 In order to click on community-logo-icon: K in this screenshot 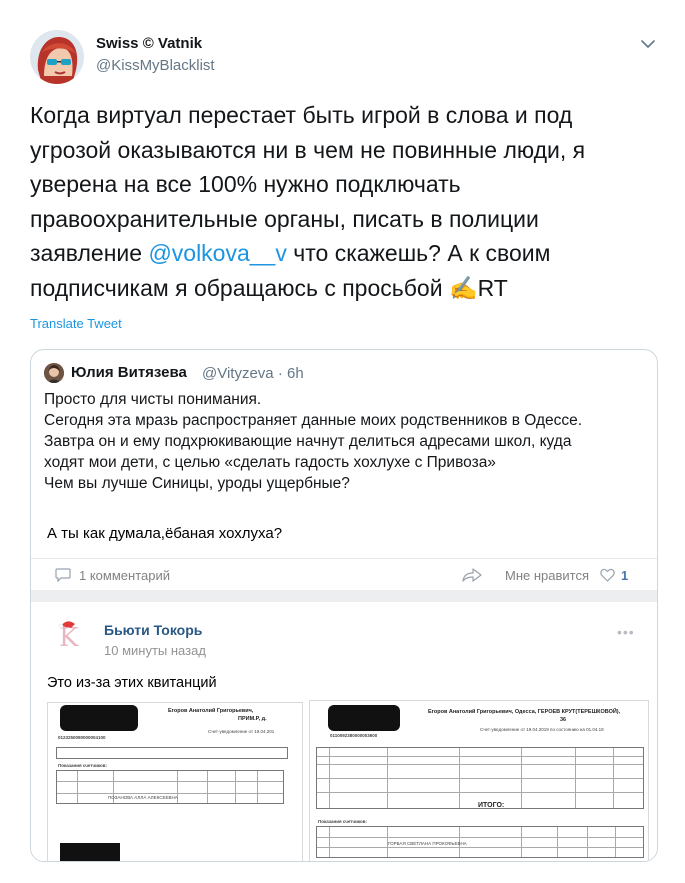, I will do `click(68, 636)`.